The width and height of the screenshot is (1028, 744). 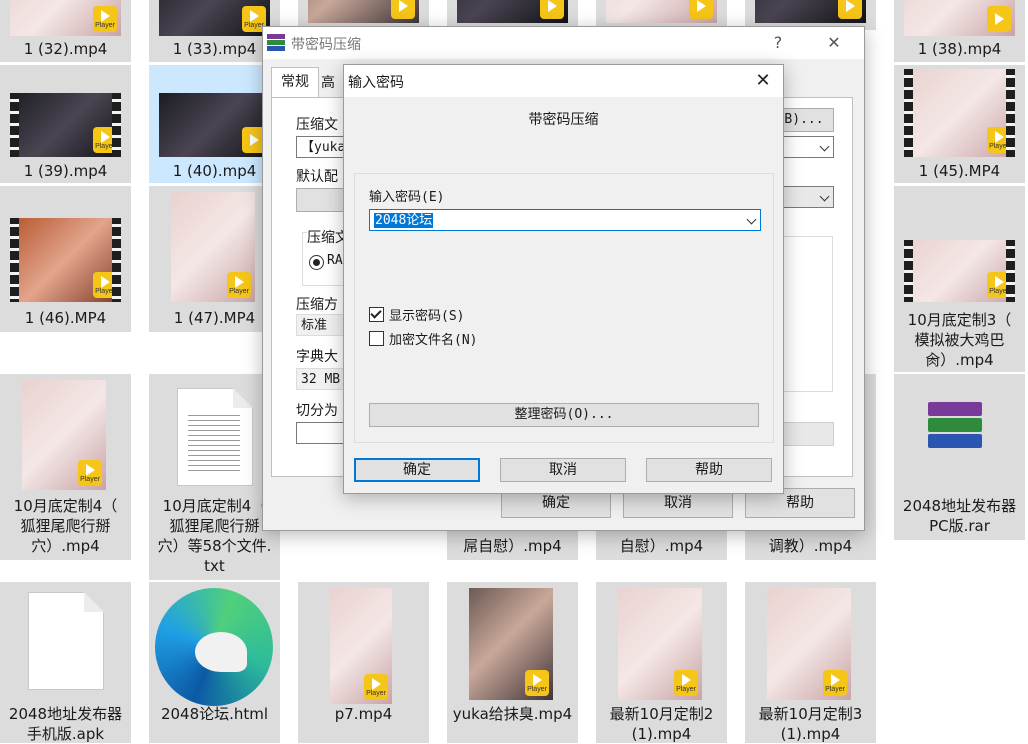 I want to click on dialog-heading: 带密码压缩, so click(x=563, y=120).